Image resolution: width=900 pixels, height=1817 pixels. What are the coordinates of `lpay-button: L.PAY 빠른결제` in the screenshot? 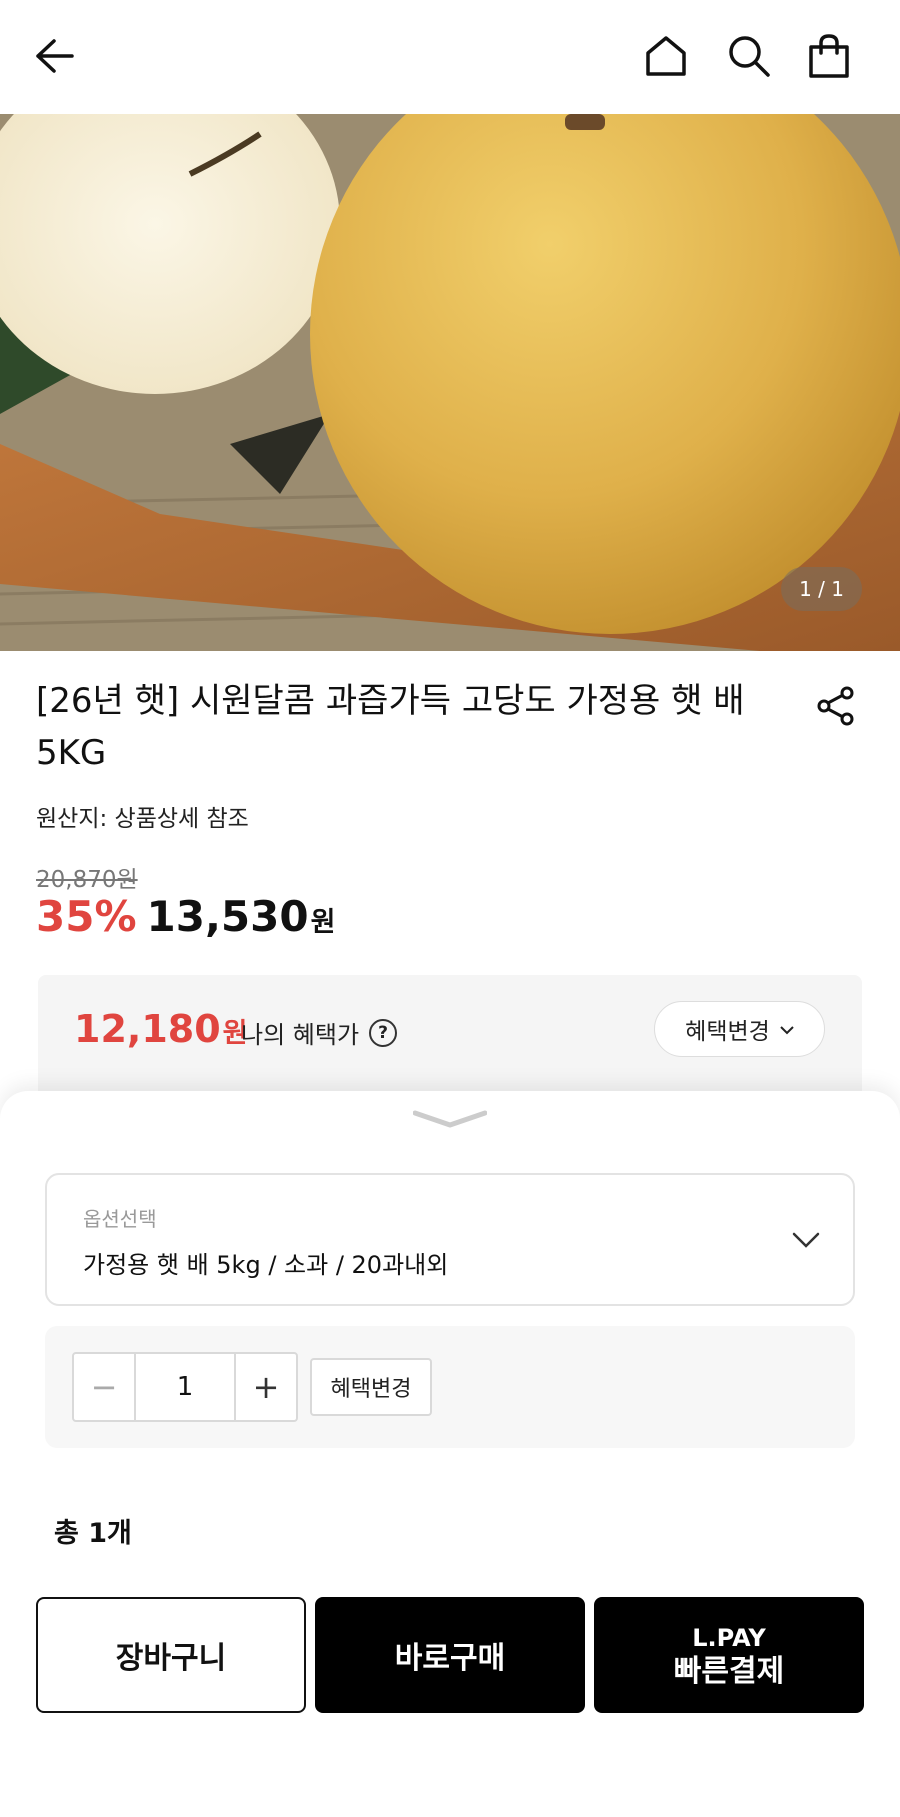 It's located at (729, 1655).